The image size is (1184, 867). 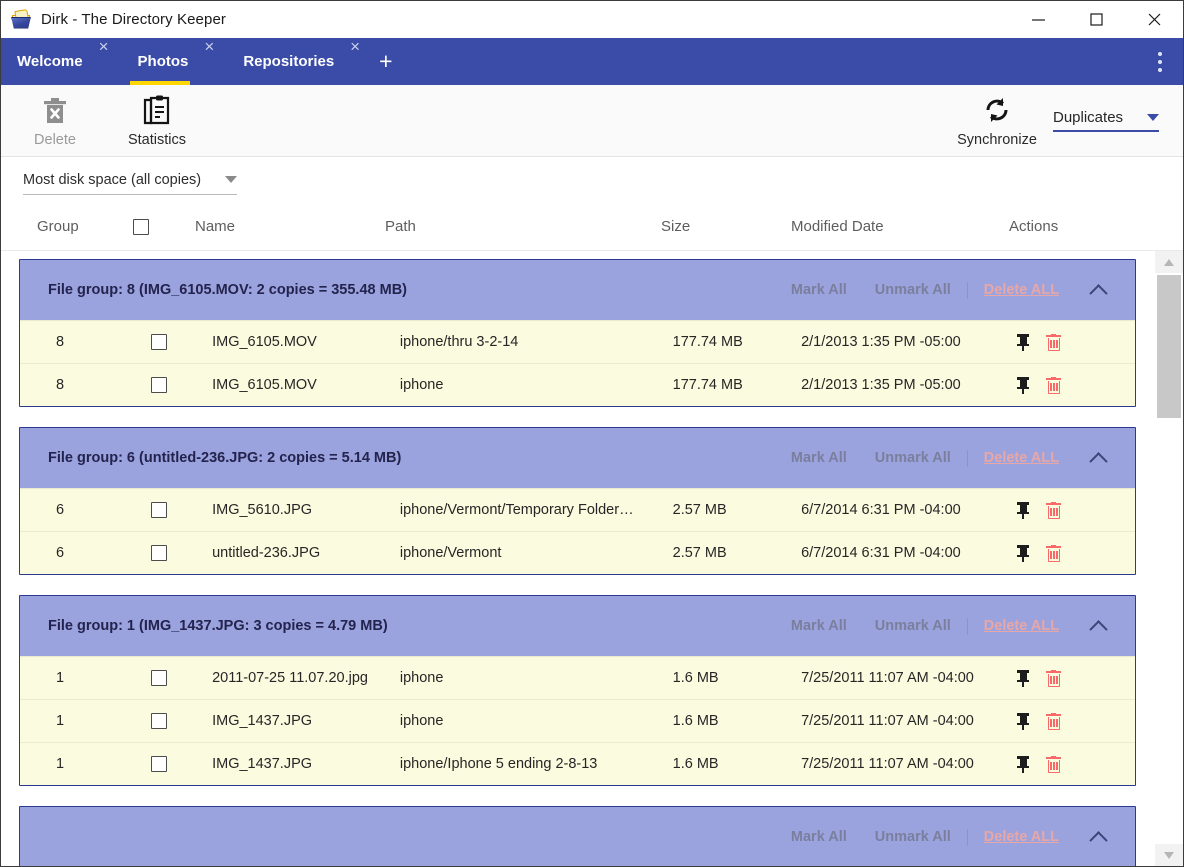 What do you see at coordinates (1154, 19) in the screenshot?
I see `close-icon` at bounding box center [1154, 19].